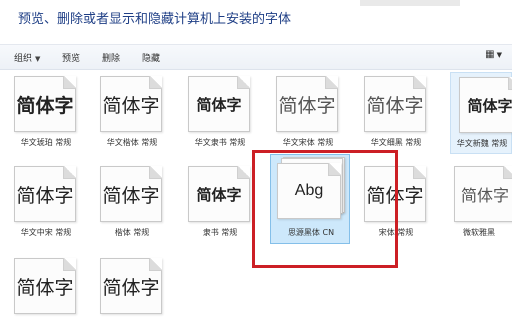  I want to click on font-tile-selected: Abg 思源黑体 CN, so click(310, 199).